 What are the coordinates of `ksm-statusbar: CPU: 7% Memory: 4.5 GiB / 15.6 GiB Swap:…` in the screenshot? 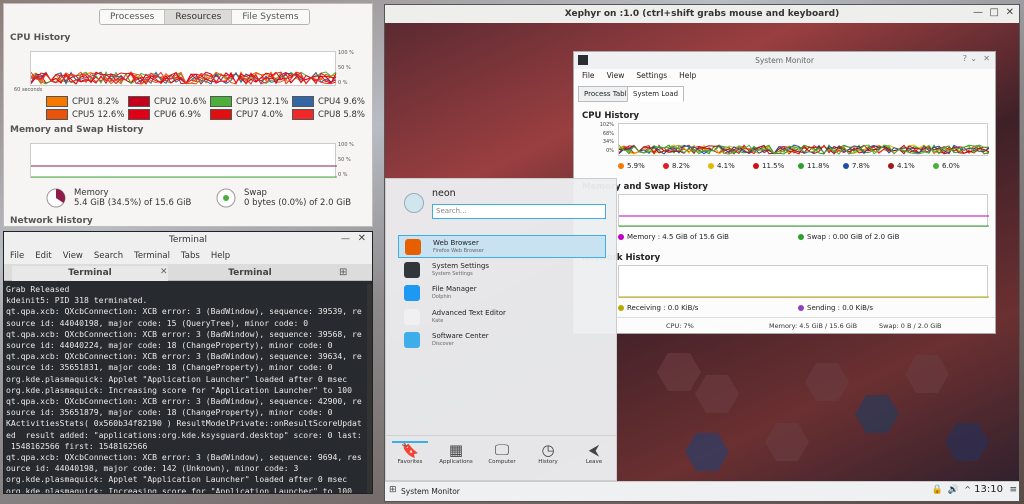 It's located at (784, 325).